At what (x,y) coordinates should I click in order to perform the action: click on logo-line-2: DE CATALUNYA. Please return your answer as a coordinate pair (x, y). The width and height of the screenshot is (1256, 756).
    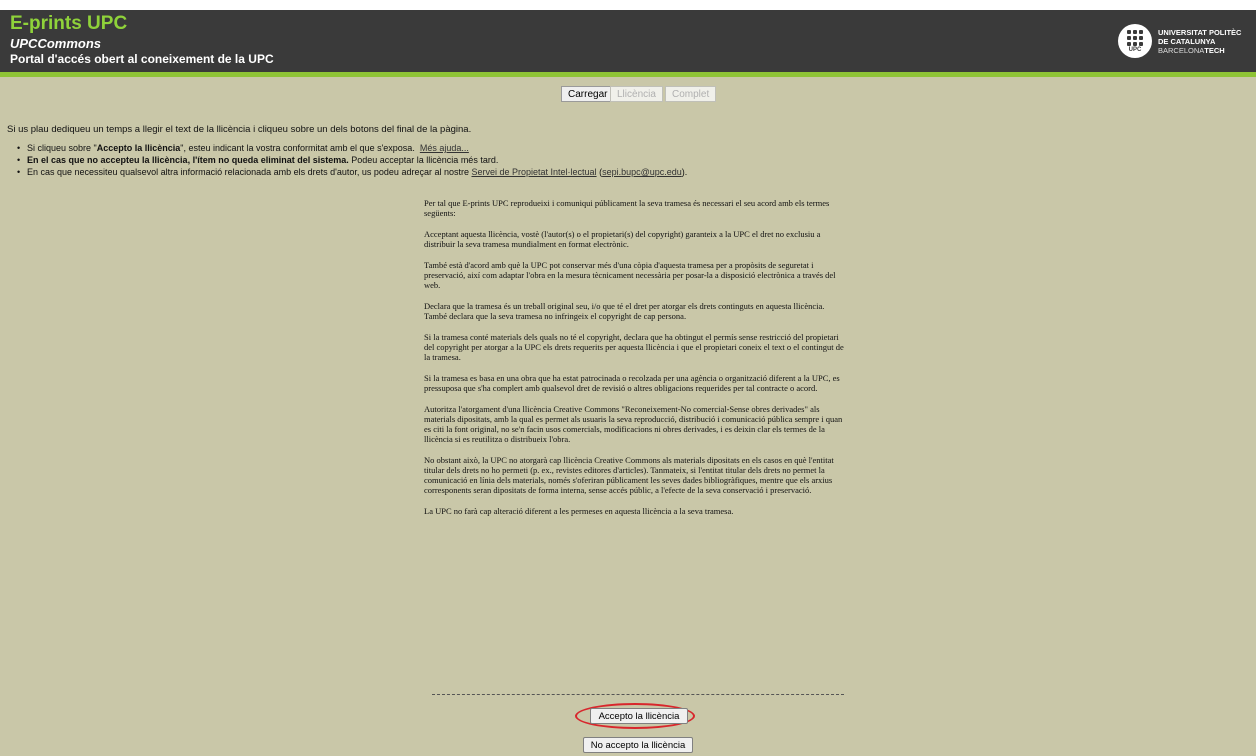
    Looking at the image, I should click on (1187, 41).